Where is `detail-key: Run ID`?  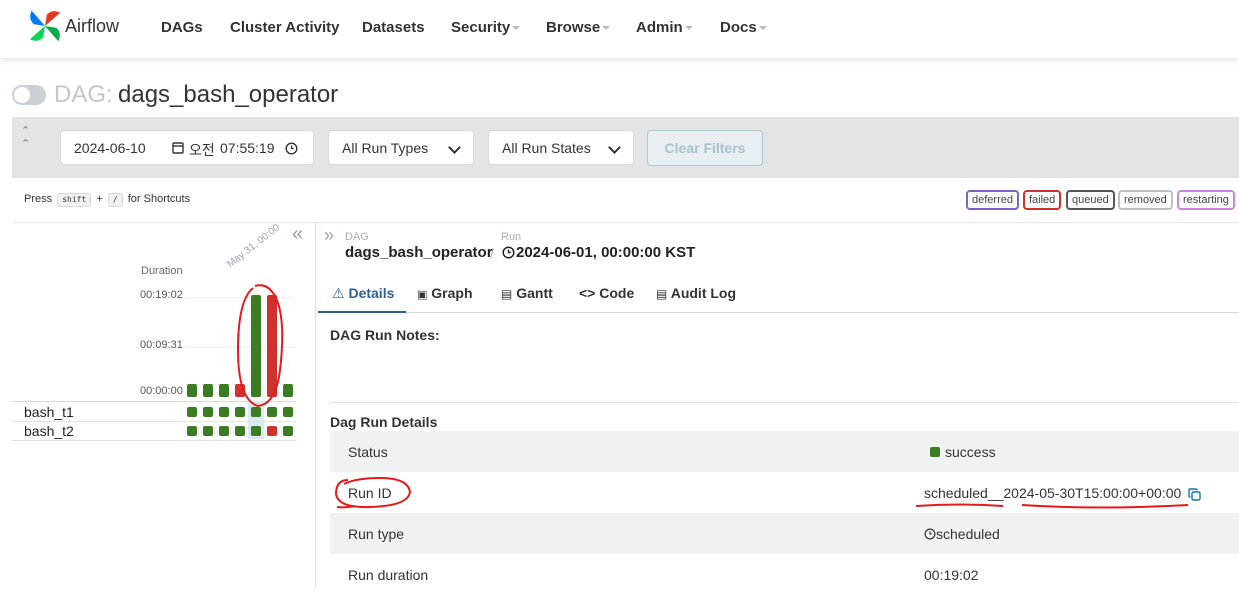
detail-key: Run ID is located at coordinates (370, 493).